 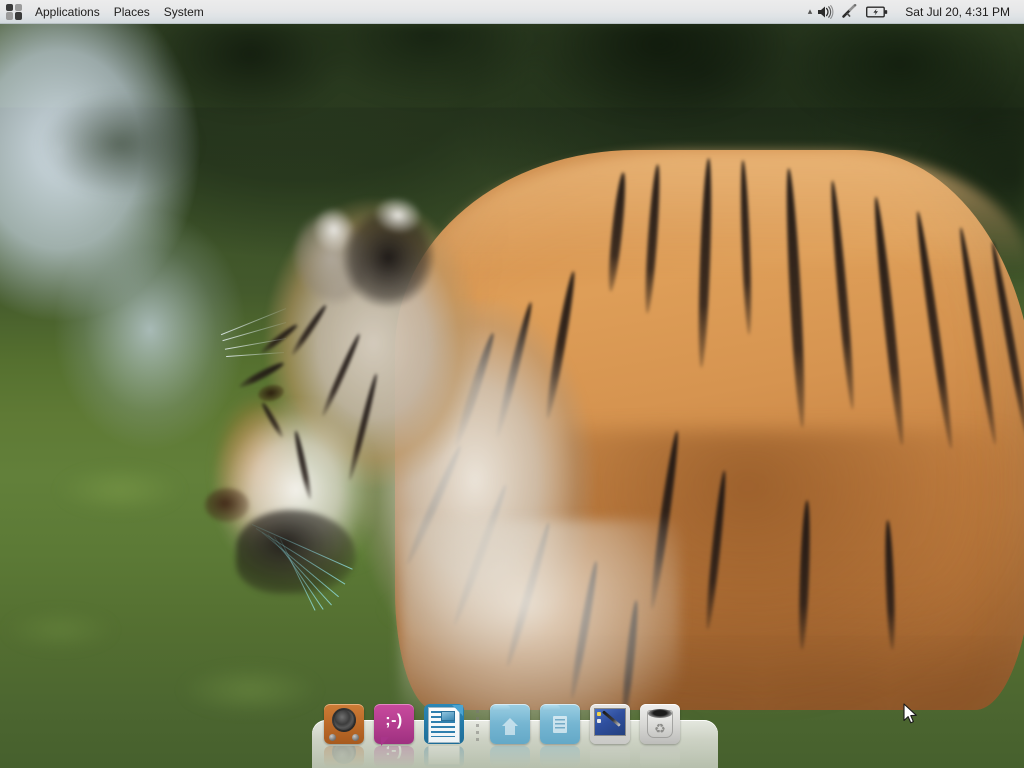 I want to click on desktop-pen-icon, so click(x=610, y=724).